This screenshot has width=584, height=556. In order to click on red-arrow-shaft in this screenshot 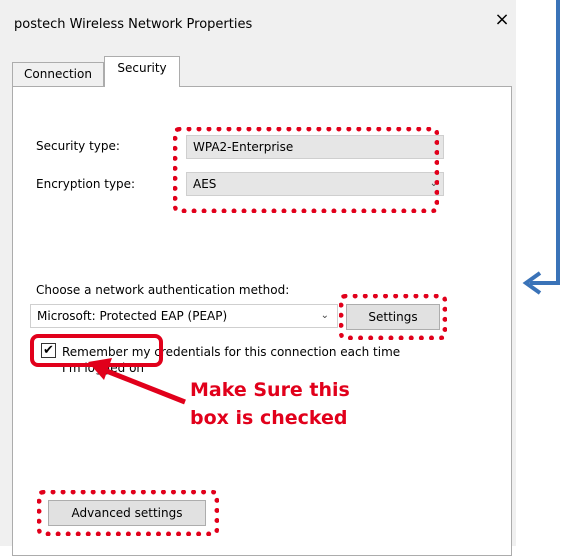, I will do `click(144, 386)`.